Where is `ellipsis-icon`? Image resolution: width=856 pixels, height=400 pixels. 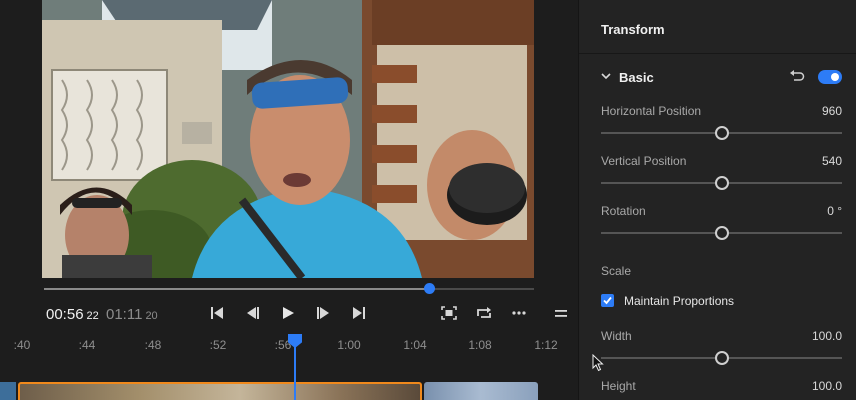
ellipsis-icon is located at coordinates (519, 313).